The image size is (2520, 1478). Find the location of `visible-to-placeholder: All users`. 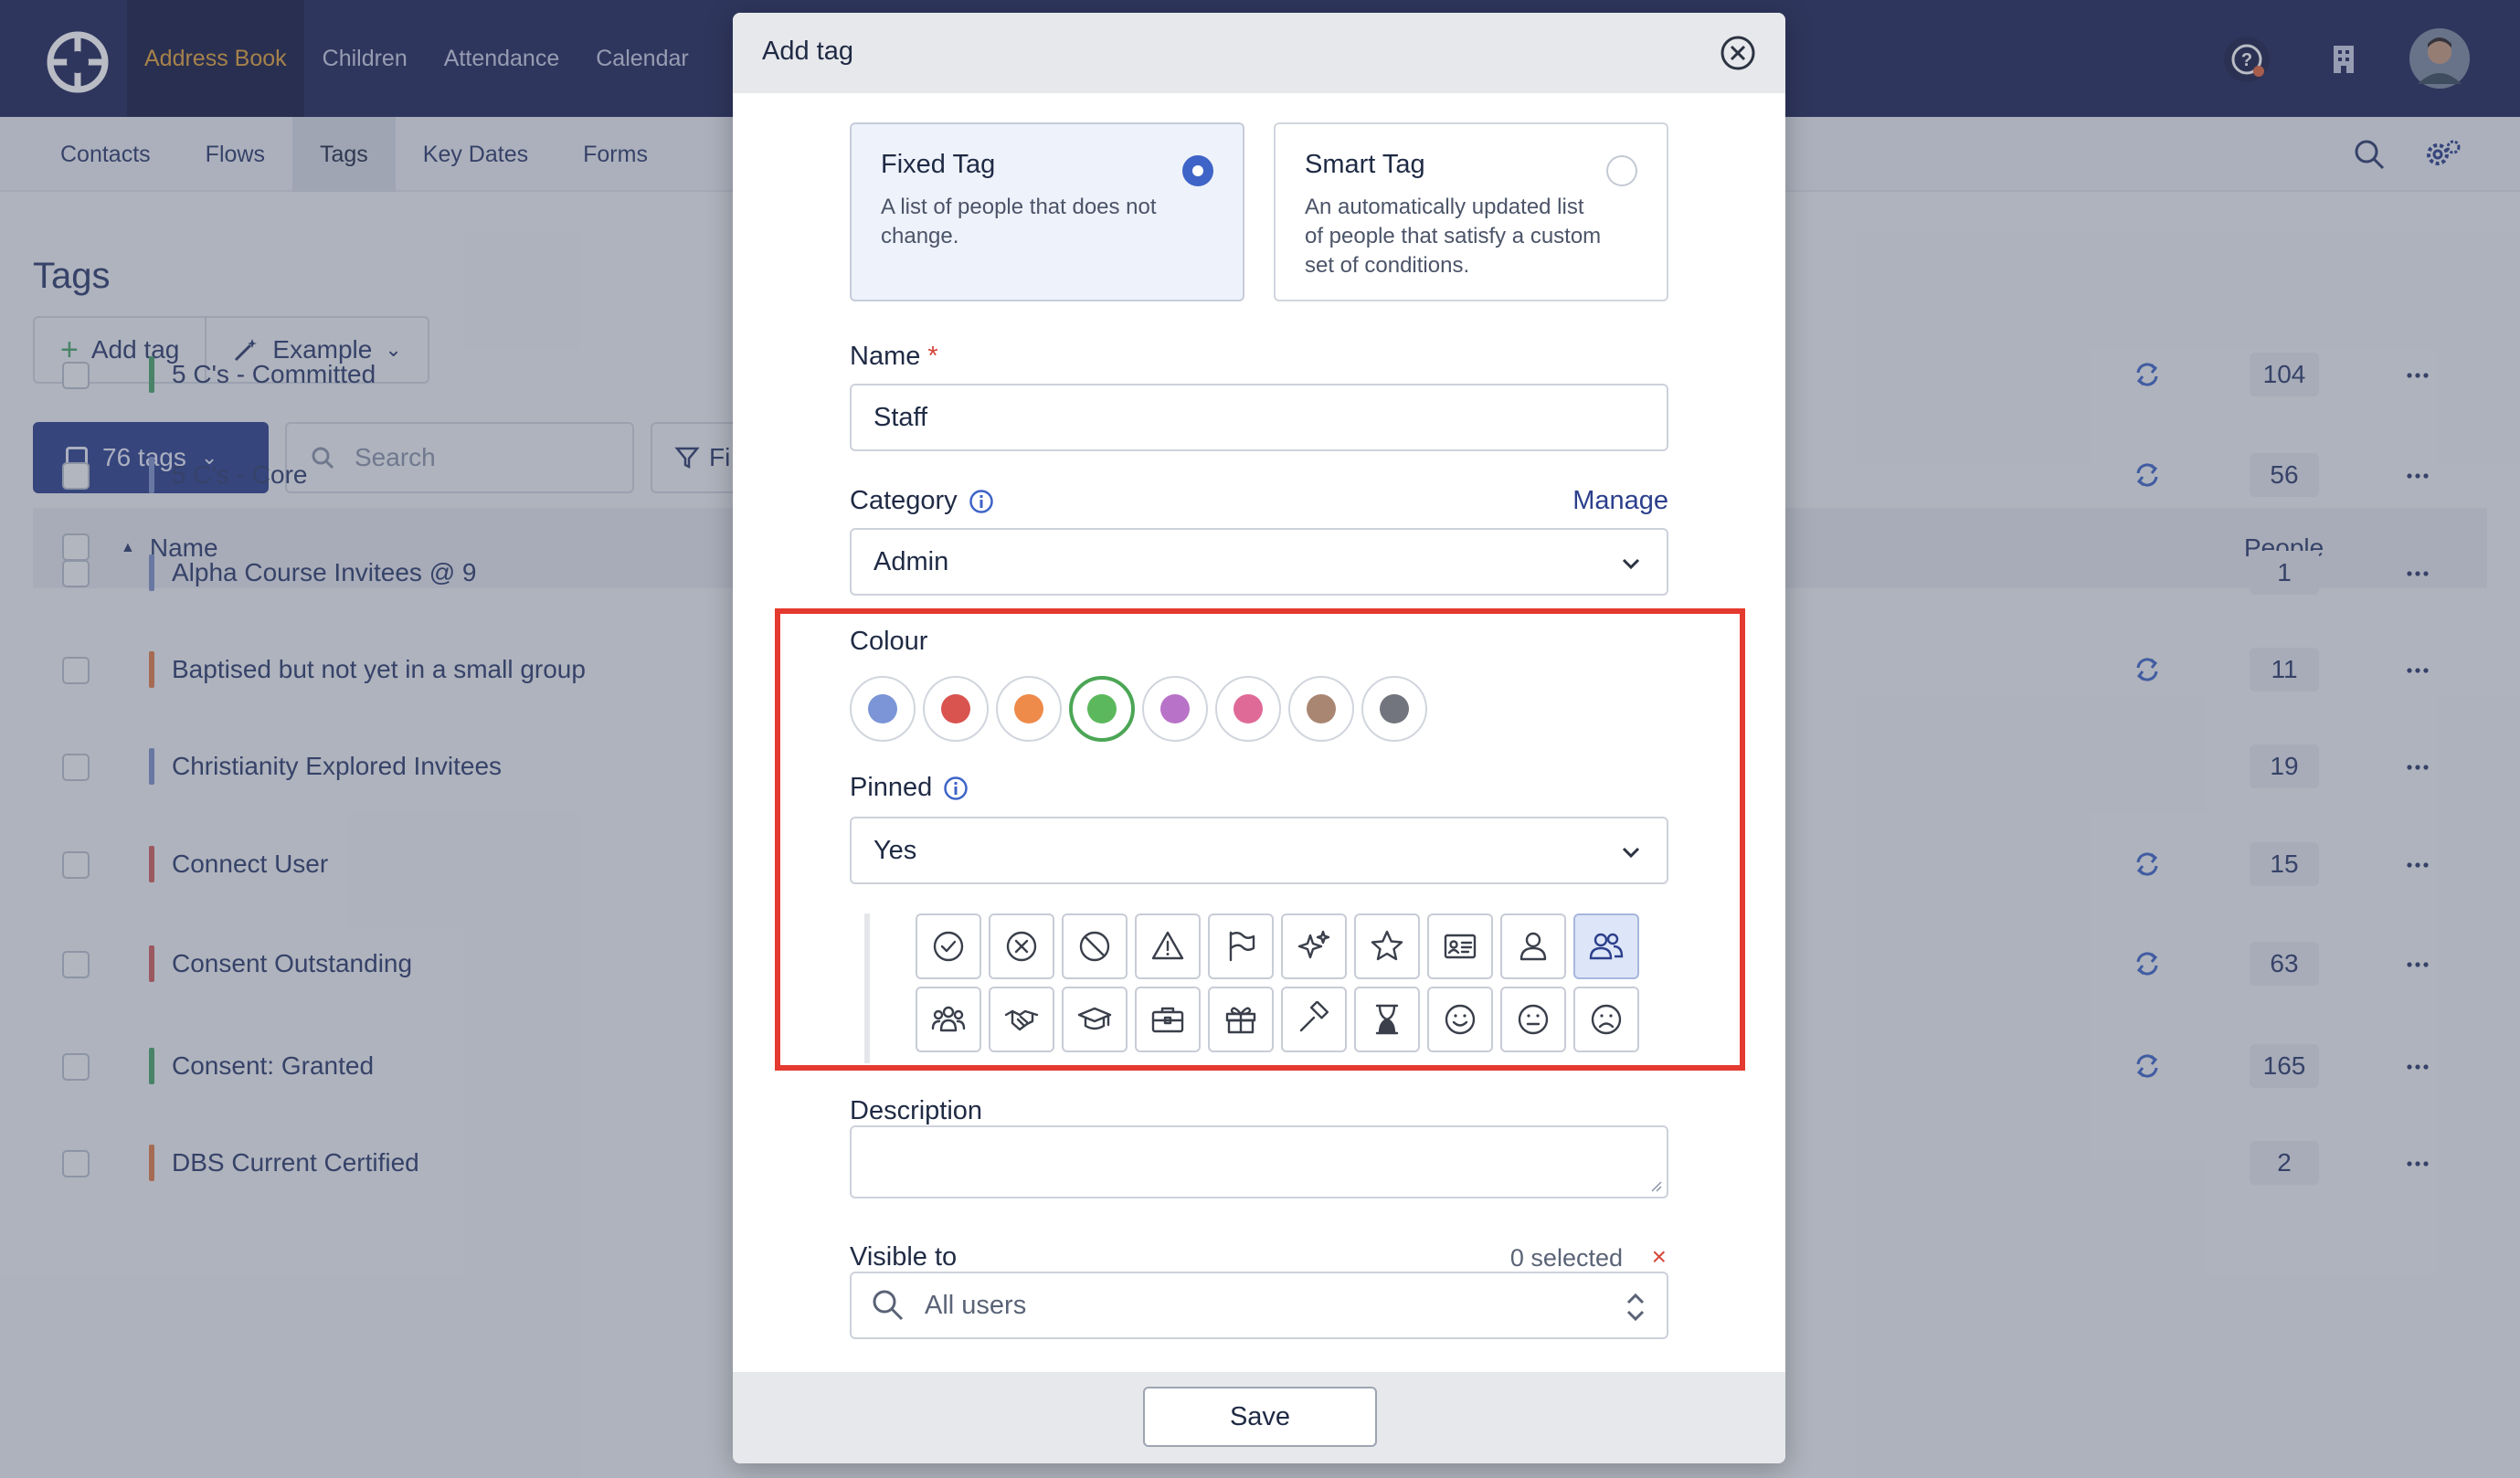

visible-to-placeholder: All users is located at coordinates (976, 1305).